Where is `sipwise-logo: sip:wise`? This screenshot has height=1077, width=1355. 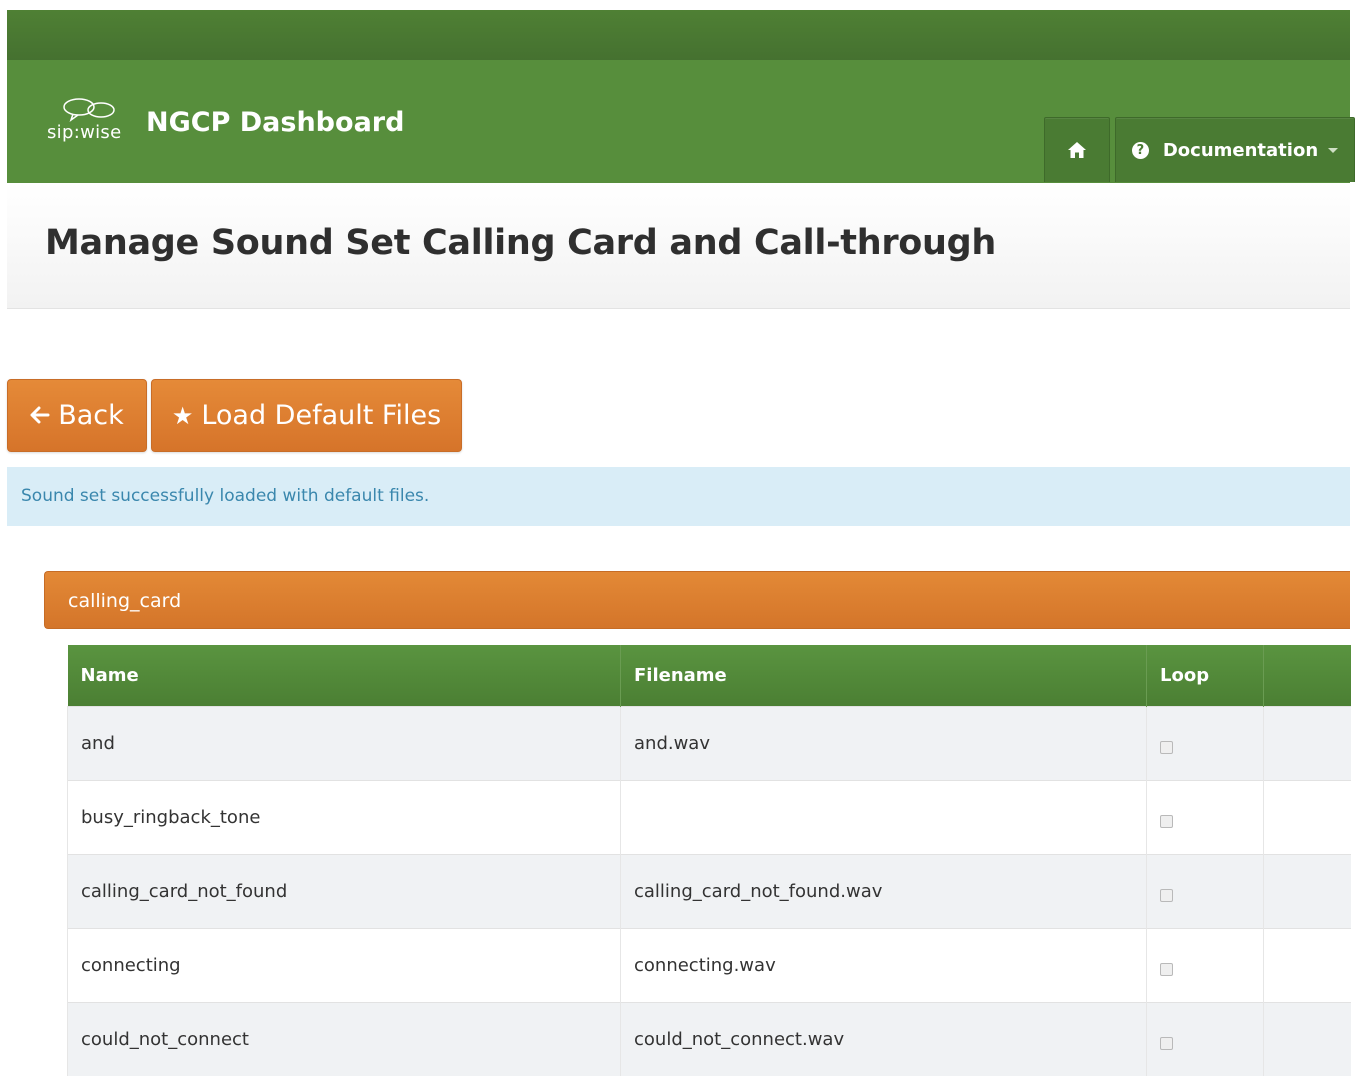
sipwise-logo: sip:wise is located at coordinates (94, 120).